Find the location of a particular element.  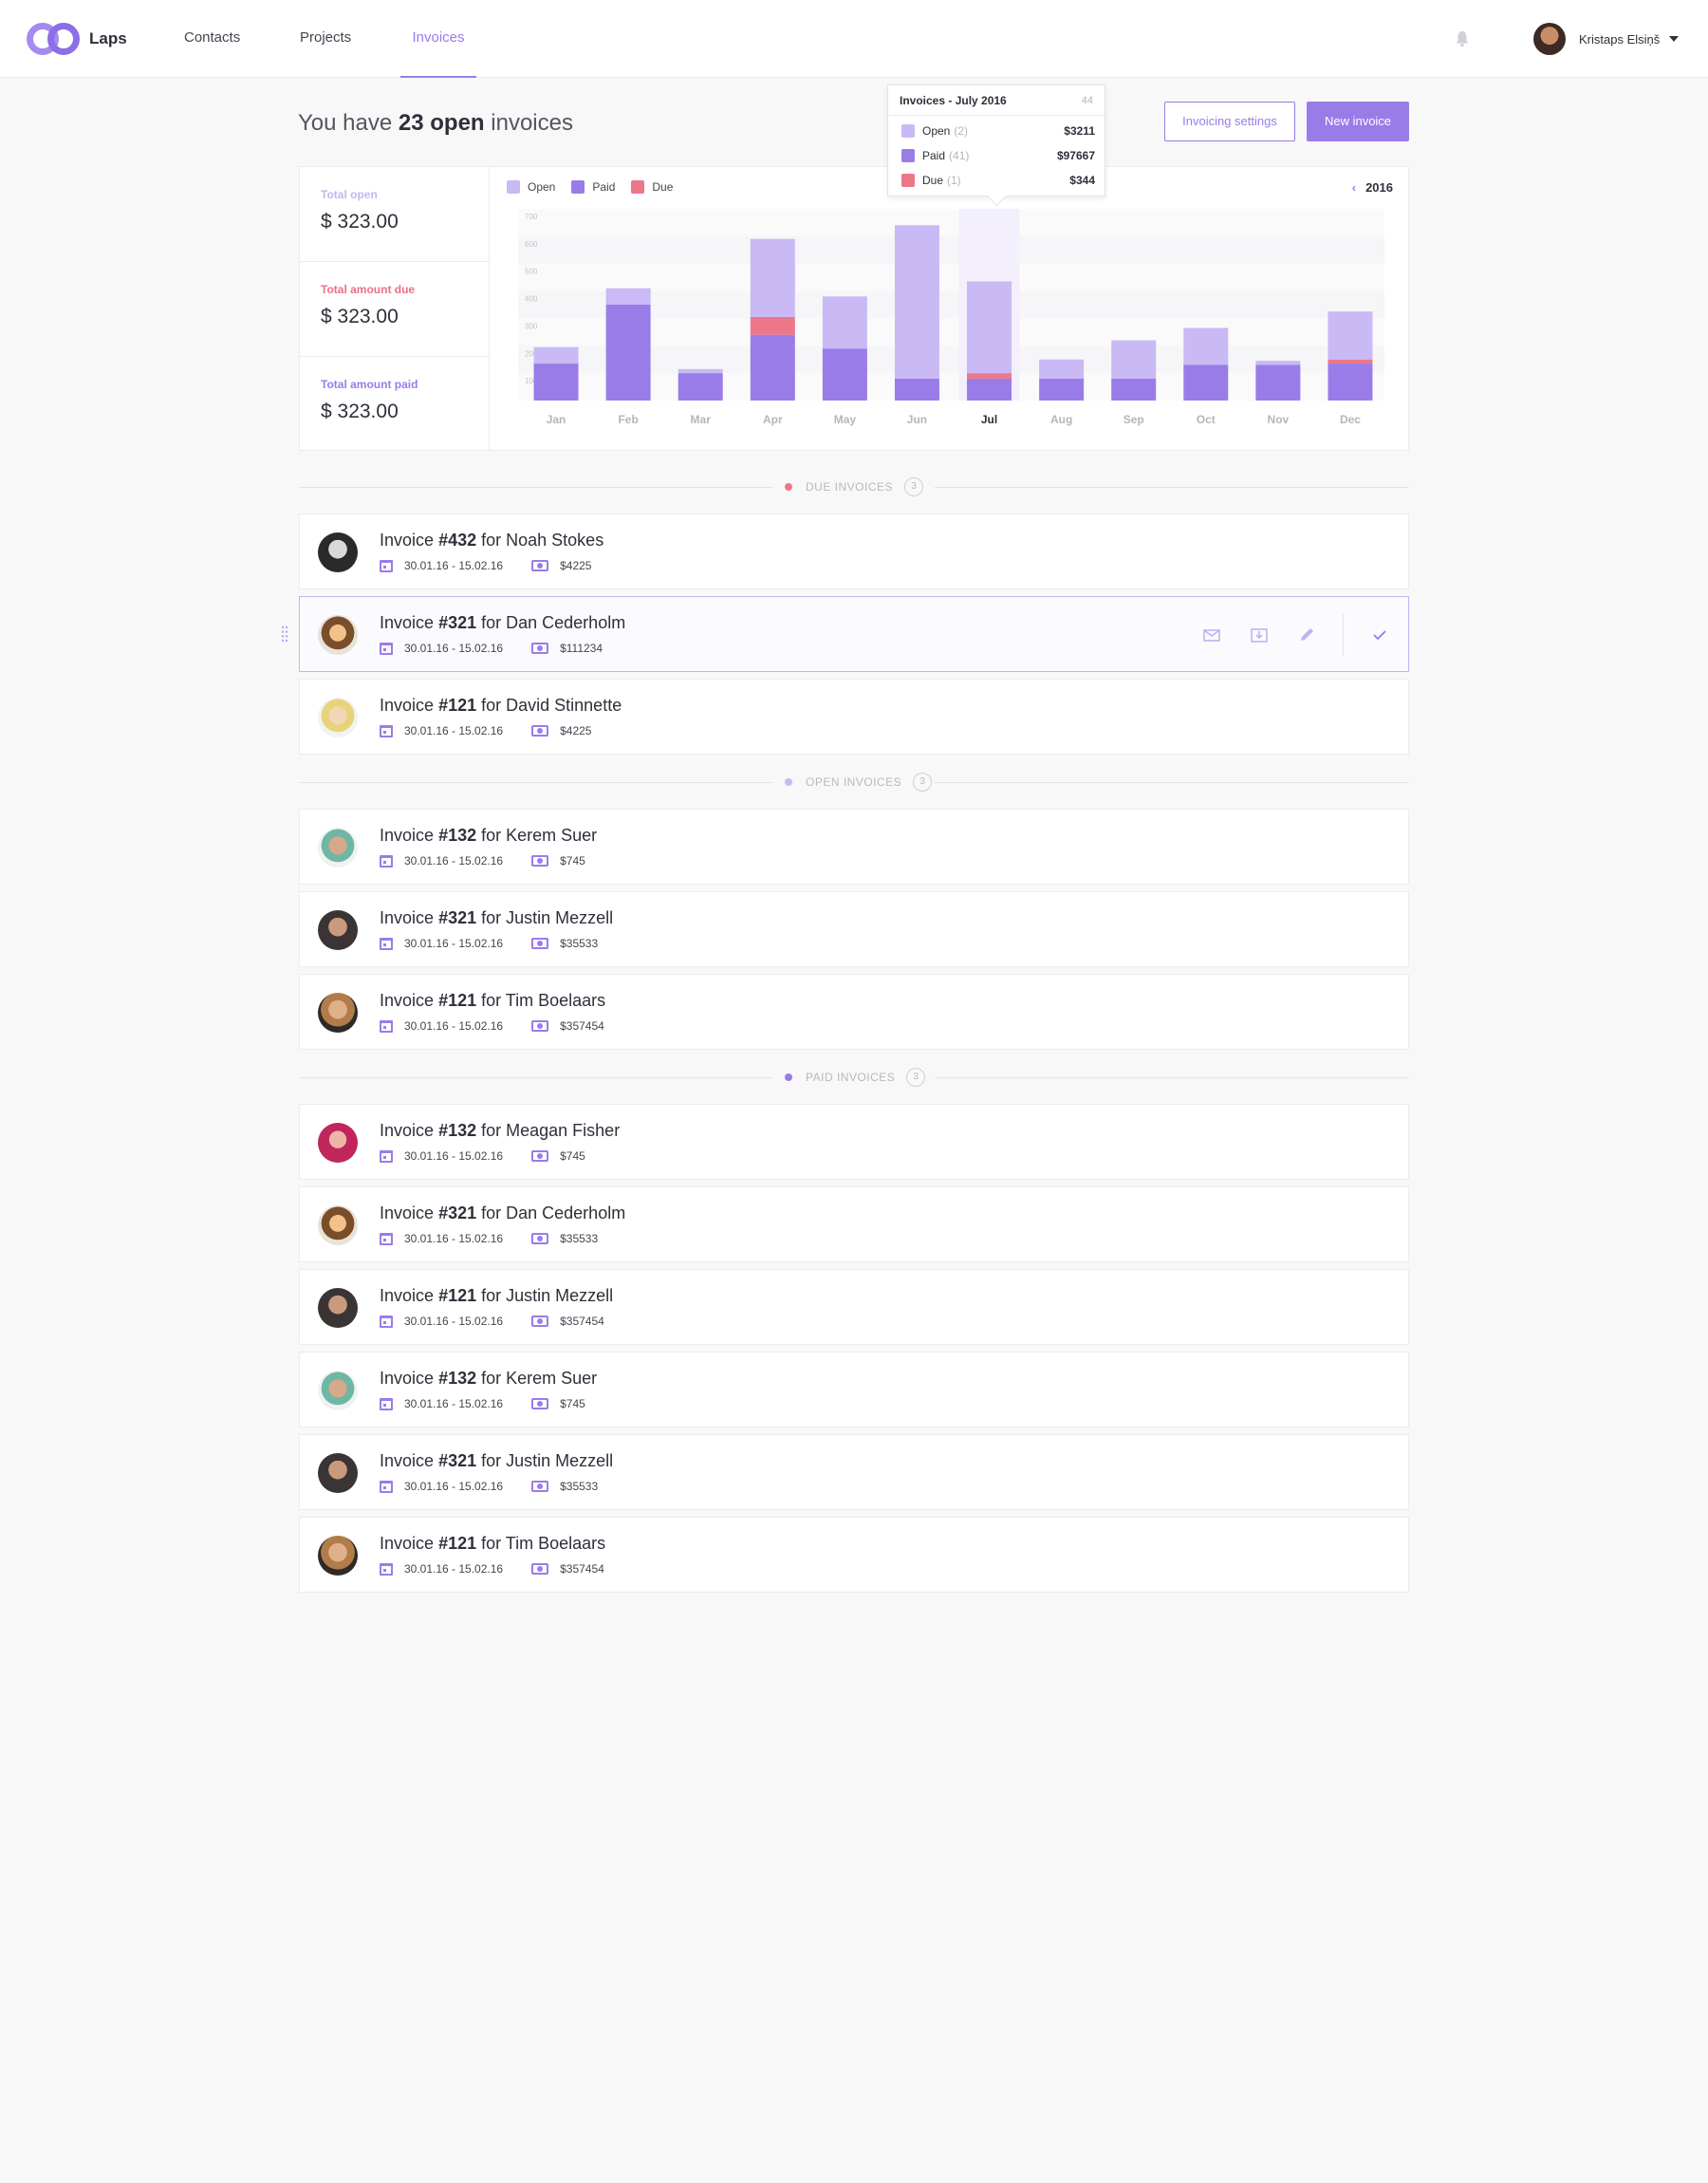

bar-paid-feb is located at coordinates (628, 353).